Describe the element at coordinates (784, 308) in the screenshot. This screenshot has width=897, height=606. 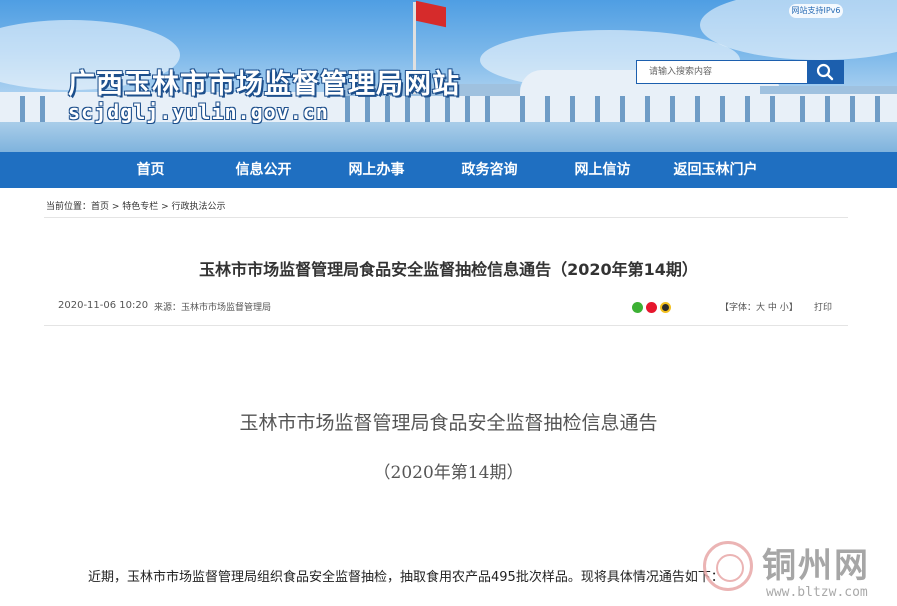
I see `font-small-button: 小` at that location.